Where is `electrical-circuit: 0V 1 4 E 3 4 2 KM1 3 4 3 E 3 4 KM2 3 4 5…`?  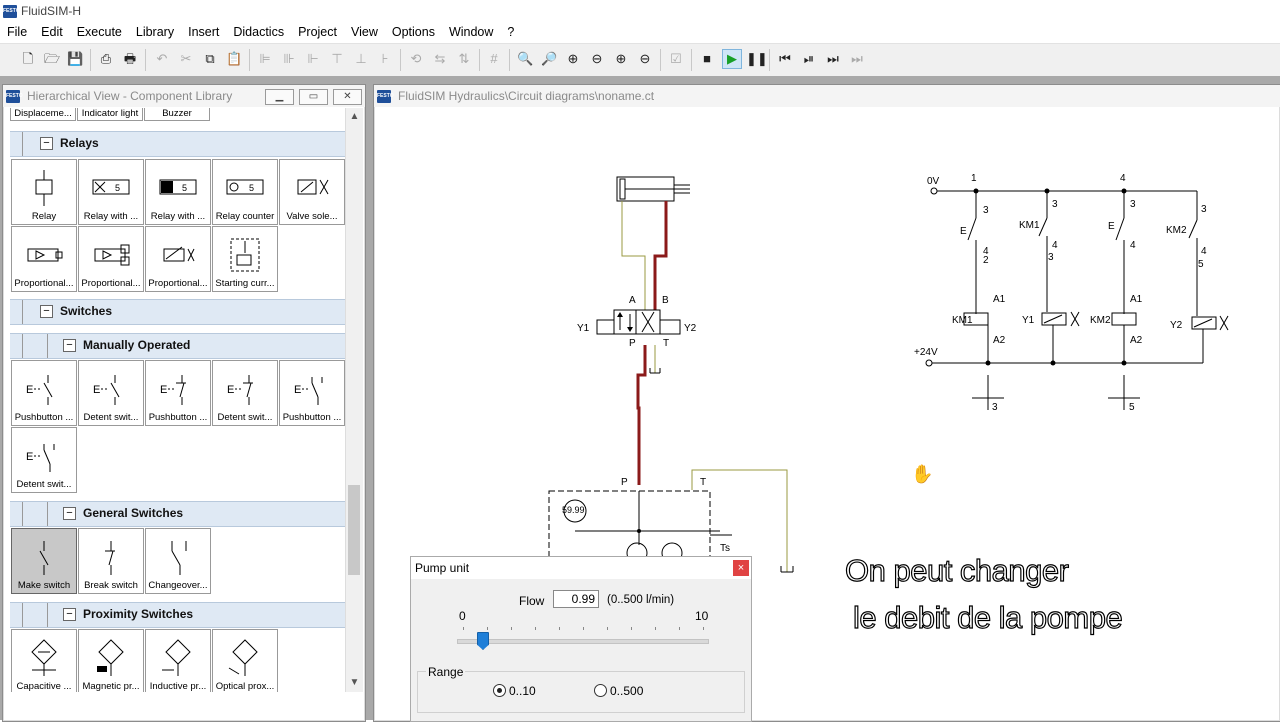
electrical-circuit: 0V 1 4 E 3 4 2 KM1 3 4 3 E 3 4 KM2 3 4 5… is located at coordinates (1071, 293).